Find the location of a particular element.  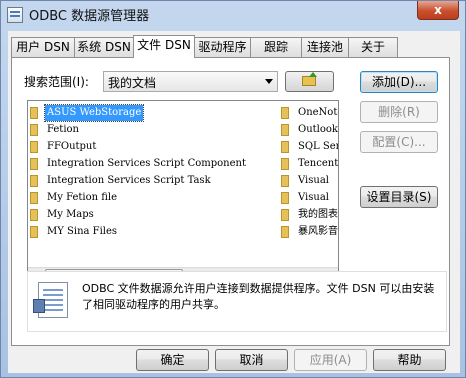

lookin-label: 搜索范围(I): is located at coordinates (56, 82).